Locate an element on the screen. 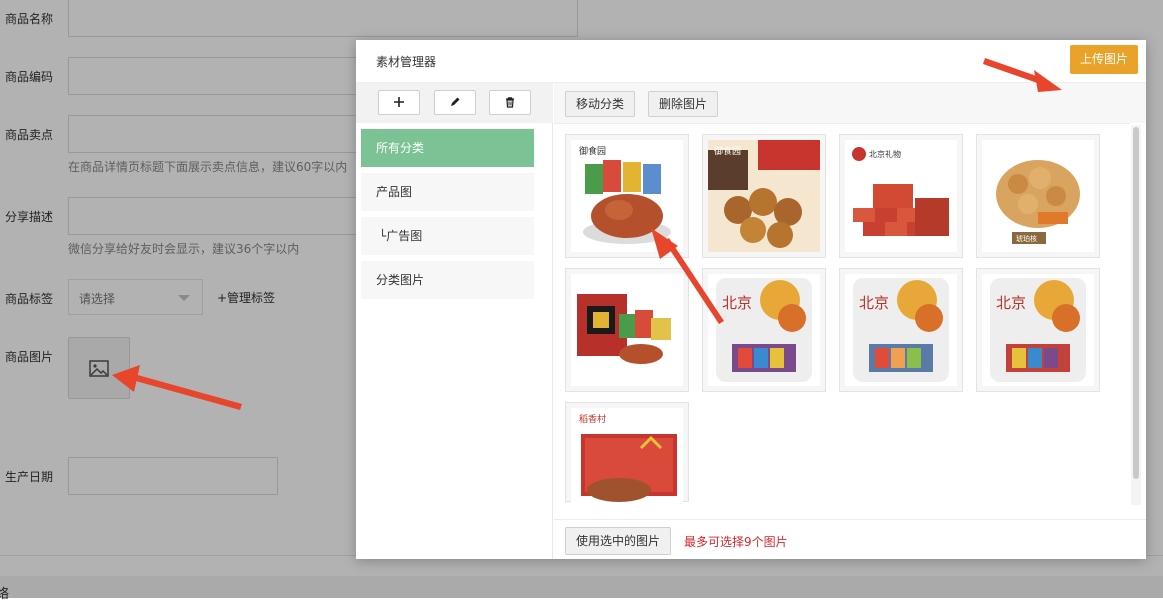  delete-category-button is located at coordinates (510, 102).